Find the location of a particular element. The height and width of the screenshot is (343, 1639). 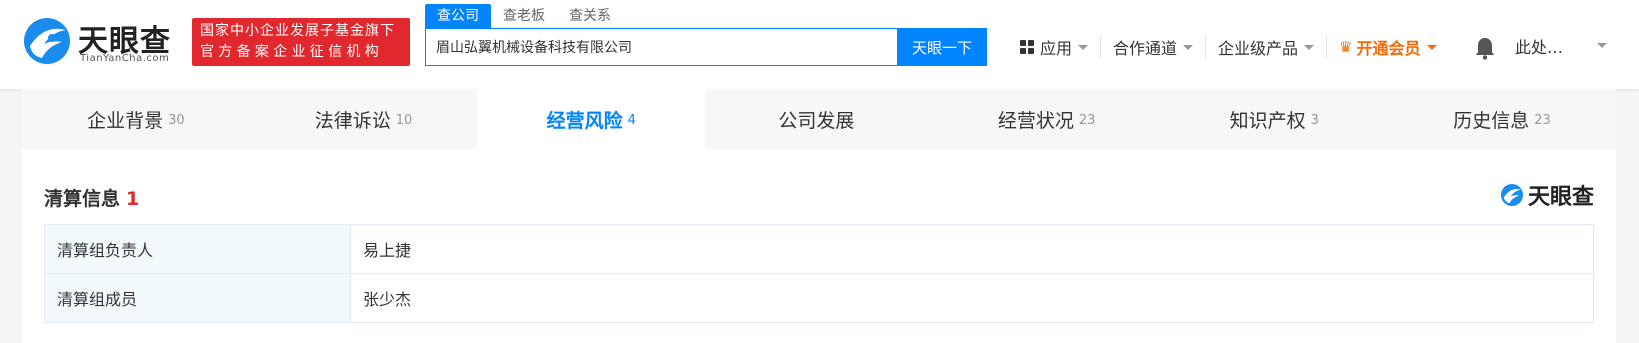

nav-enterprise: 企业级产品 is located at coordinates (1265, 47).